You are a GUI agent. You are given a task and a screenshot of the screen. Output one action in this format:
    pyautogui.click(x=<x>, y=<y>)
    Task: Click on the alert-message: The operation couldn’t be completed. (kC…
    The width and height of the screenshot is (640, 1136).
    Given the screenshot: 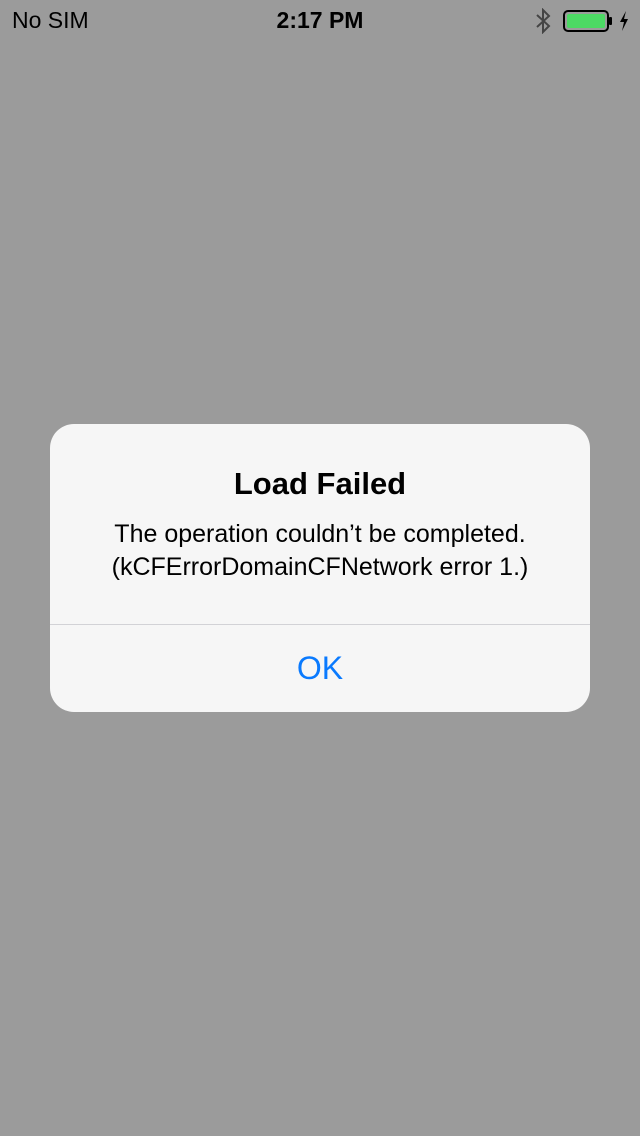 What is the action you would take?
    pyautogui.click(x=320, y=551)
    